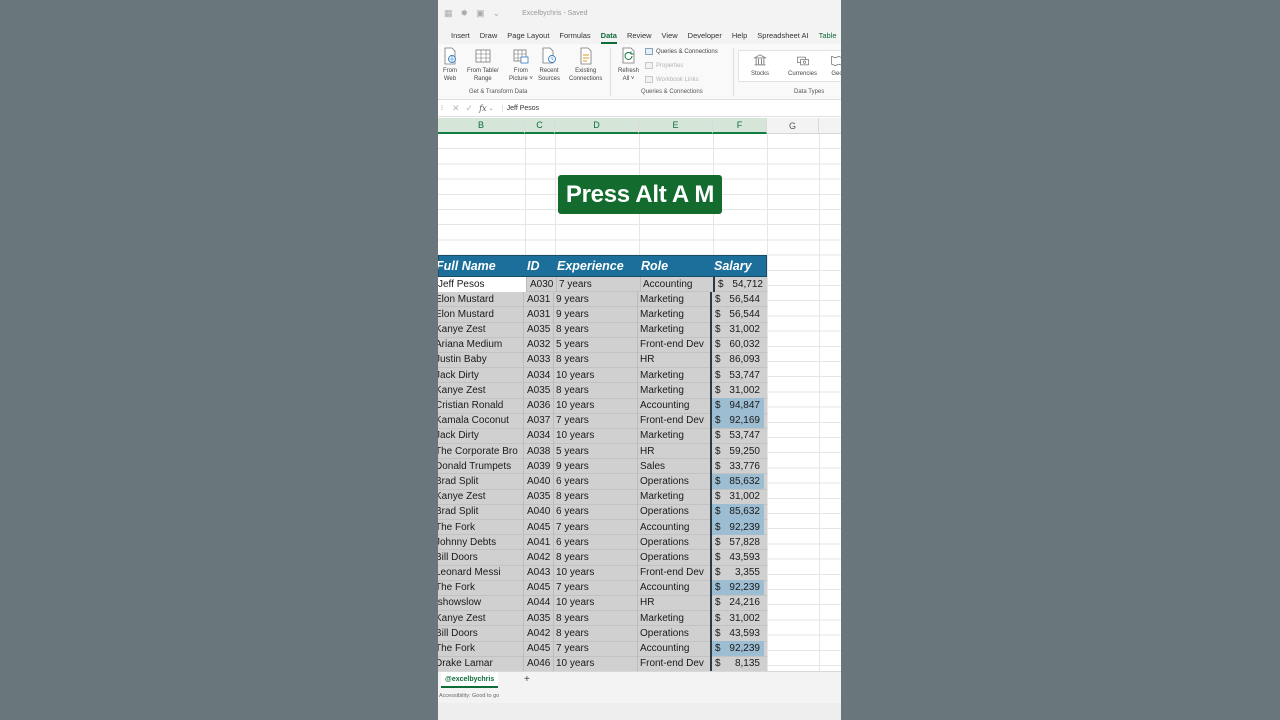 This screenshot has height=720, width=1280. What do you see at coordinates (793, 126) in the screenshot?
I see `column-header-g: G` at bounding box center [793, 126].